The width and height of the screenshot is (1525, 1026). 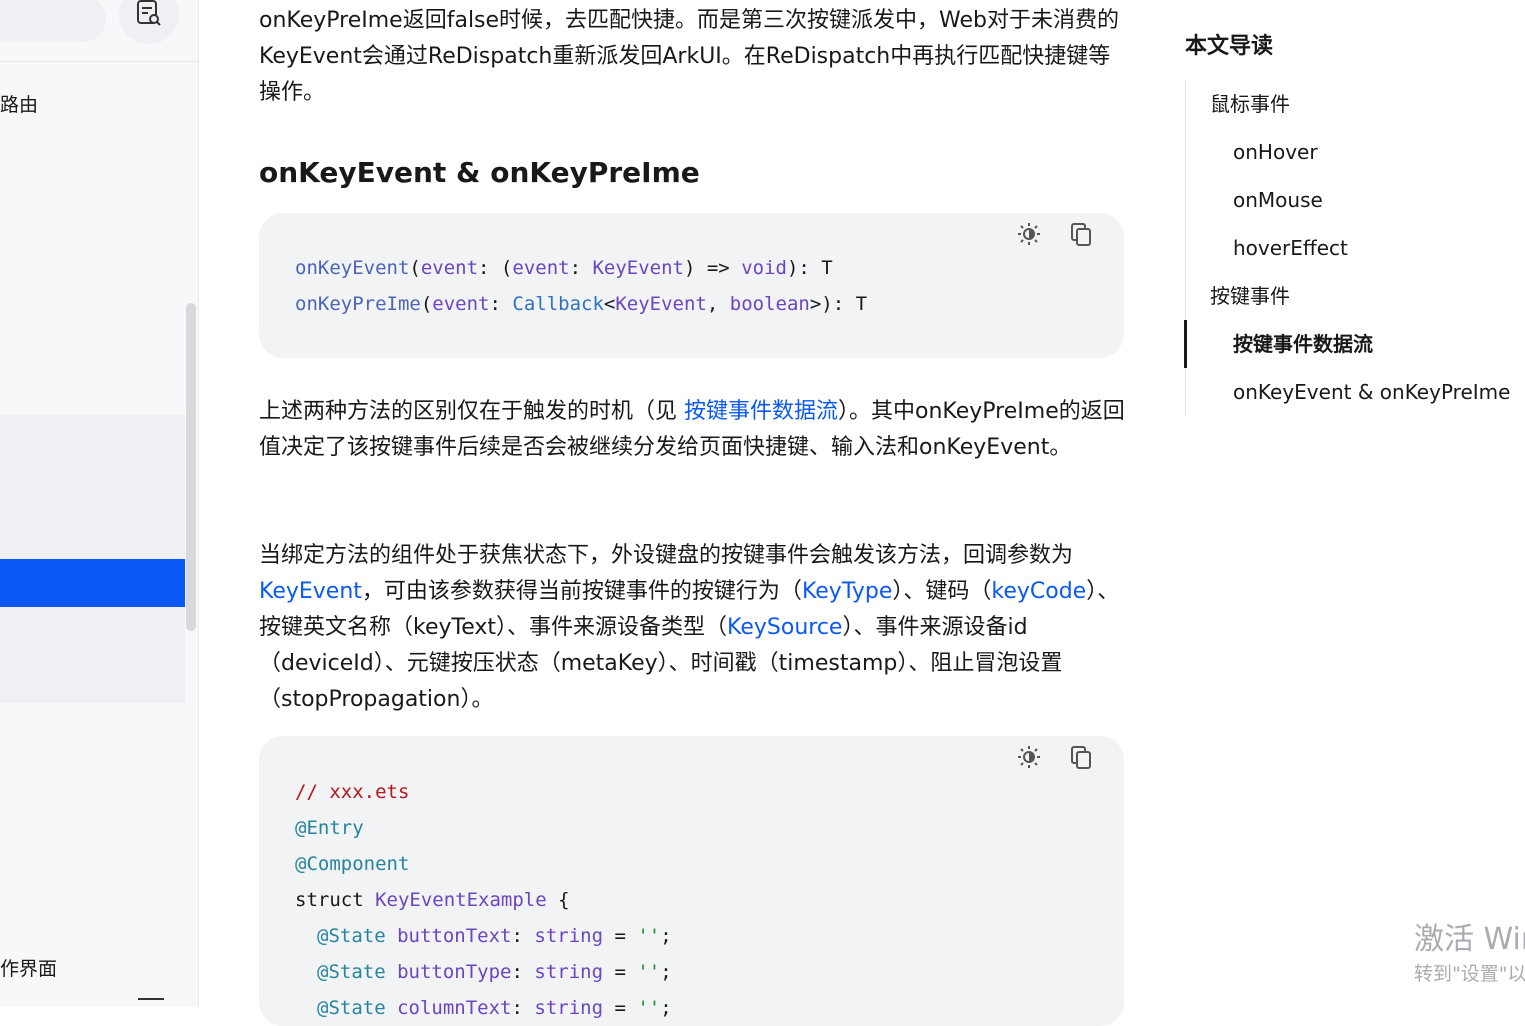 I want to click on document-search-button, so click(x=149, y=22).